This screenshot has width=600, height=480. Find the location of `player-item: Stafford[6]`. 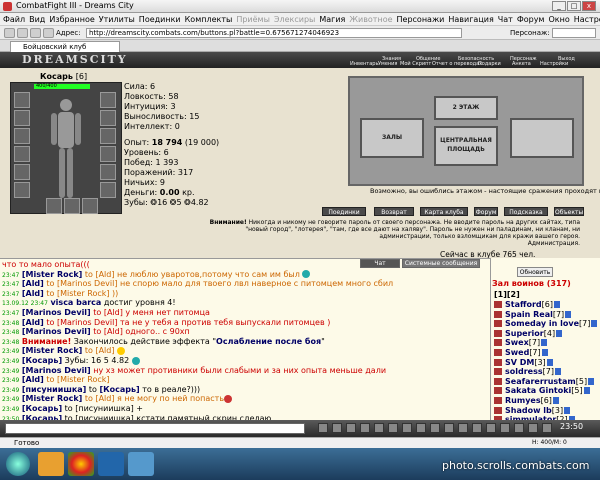

player-item: Stafford[6] is located at coordinates (527, 304).